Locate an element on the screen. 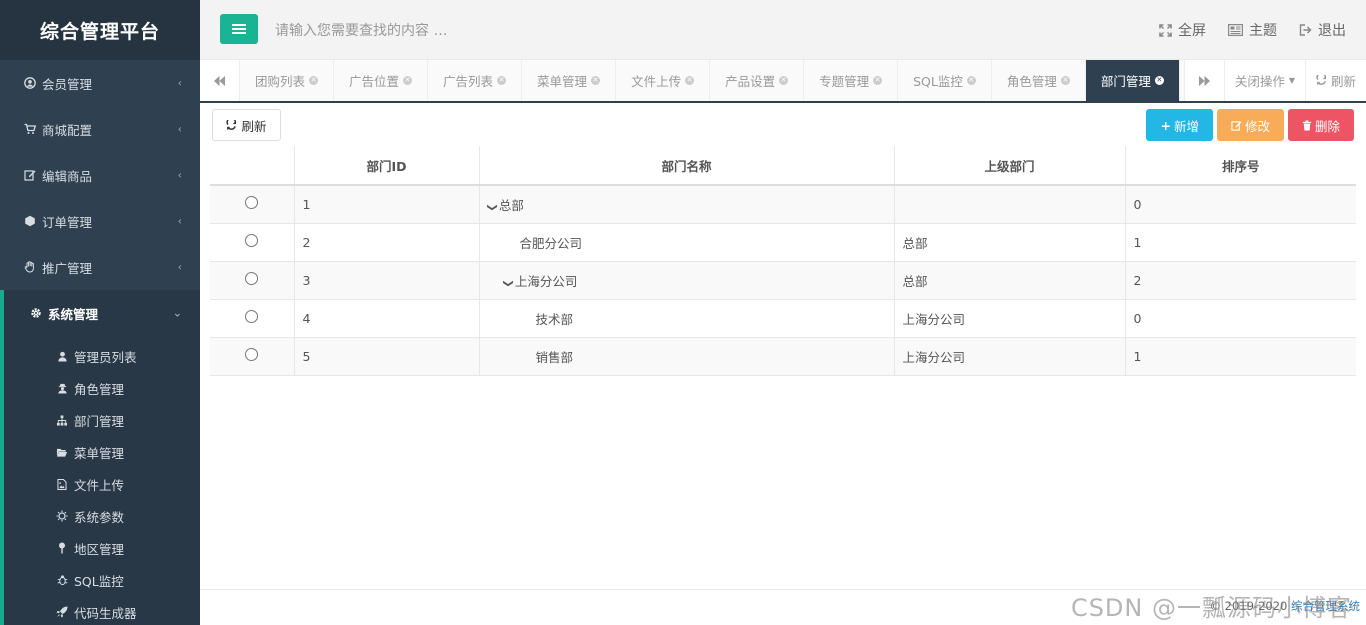 This screenshot has width=1366, height=625. column-header-name: 部门名称 is located at coordinates (686, 166).